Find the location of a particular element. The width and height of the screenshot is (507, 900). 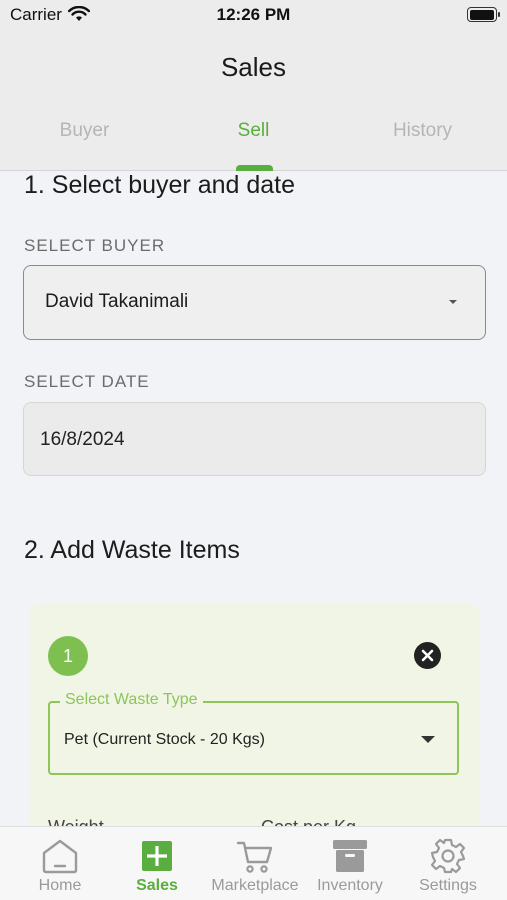

buyer-select: David Takanimali is located at coordinates (254, 302).